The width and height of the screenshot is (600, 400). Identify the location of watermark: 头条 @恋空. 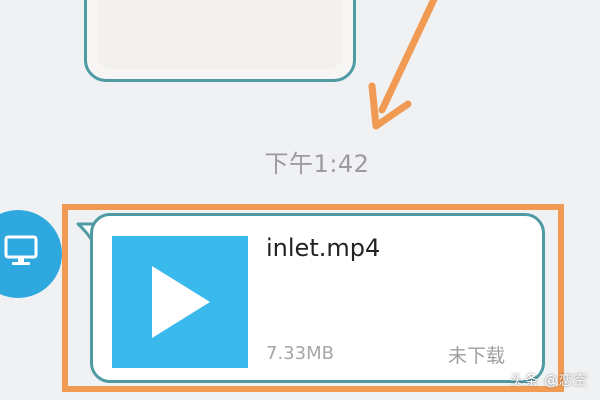
(549, 381).